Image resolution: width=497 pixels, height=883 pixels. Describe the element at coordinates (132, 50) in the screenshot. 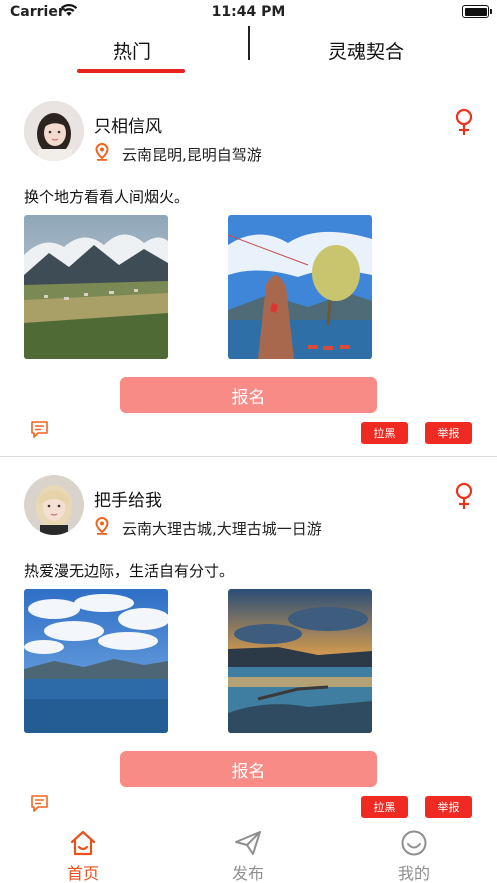

I see `tab-hot: 热门` at that location.